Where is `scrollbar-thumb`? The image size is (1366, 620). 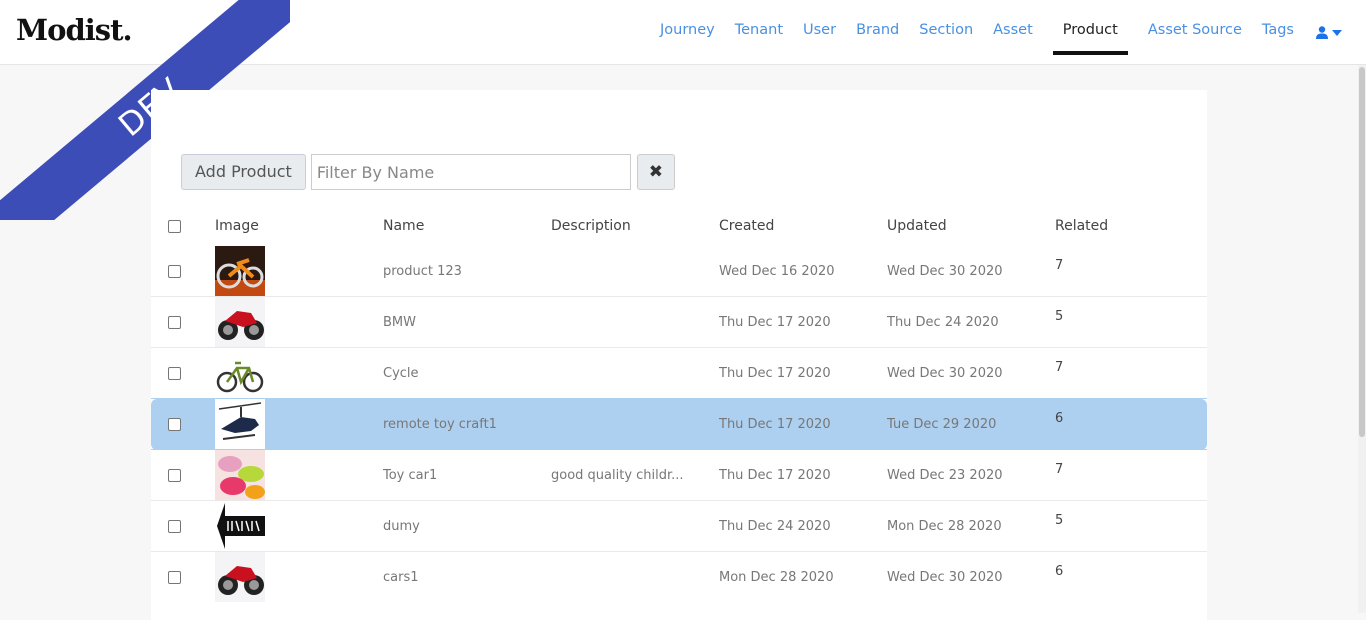
scrollbar-thumb is located at coordinates (1362, 252).